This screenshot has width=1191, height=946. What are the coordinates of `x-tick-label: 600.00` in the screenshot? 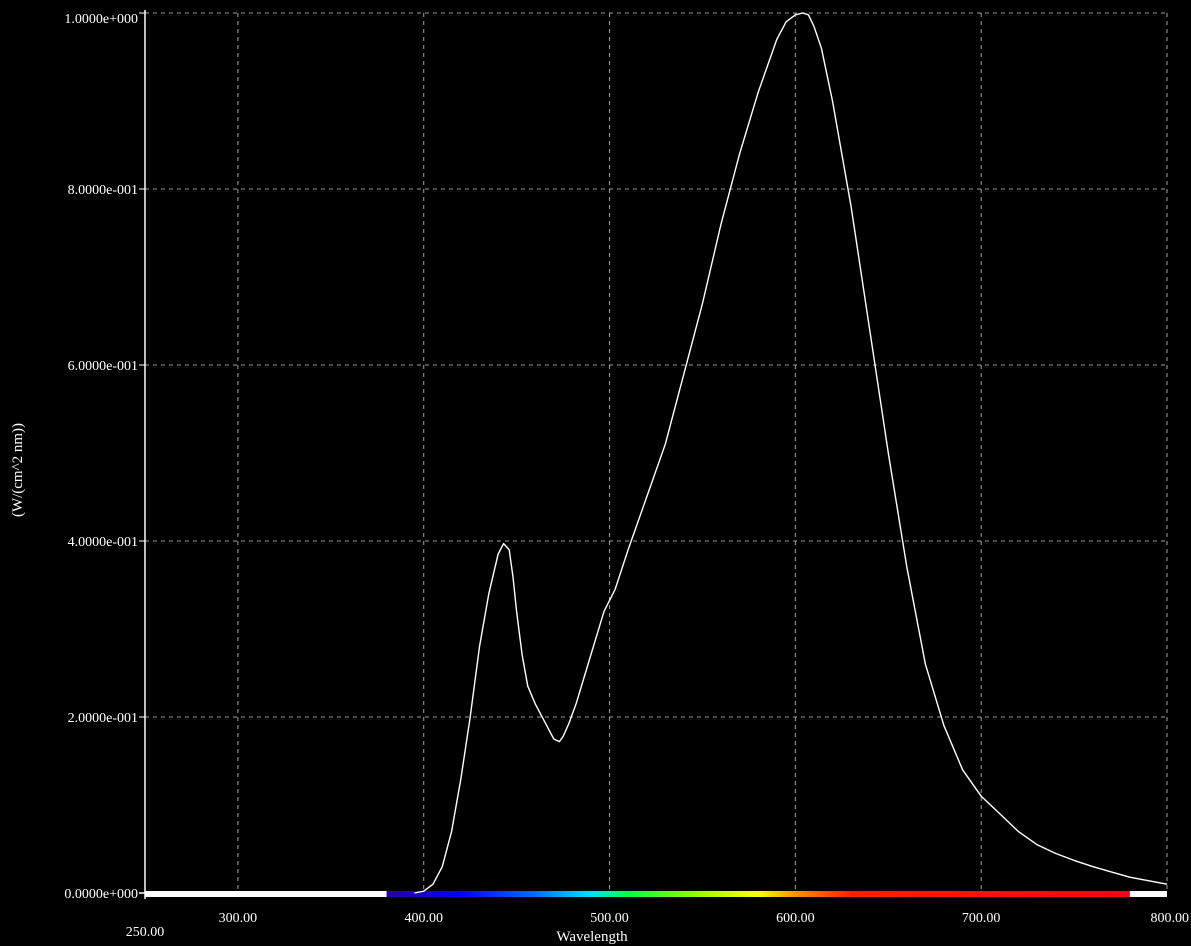 It's located at (795, 918).